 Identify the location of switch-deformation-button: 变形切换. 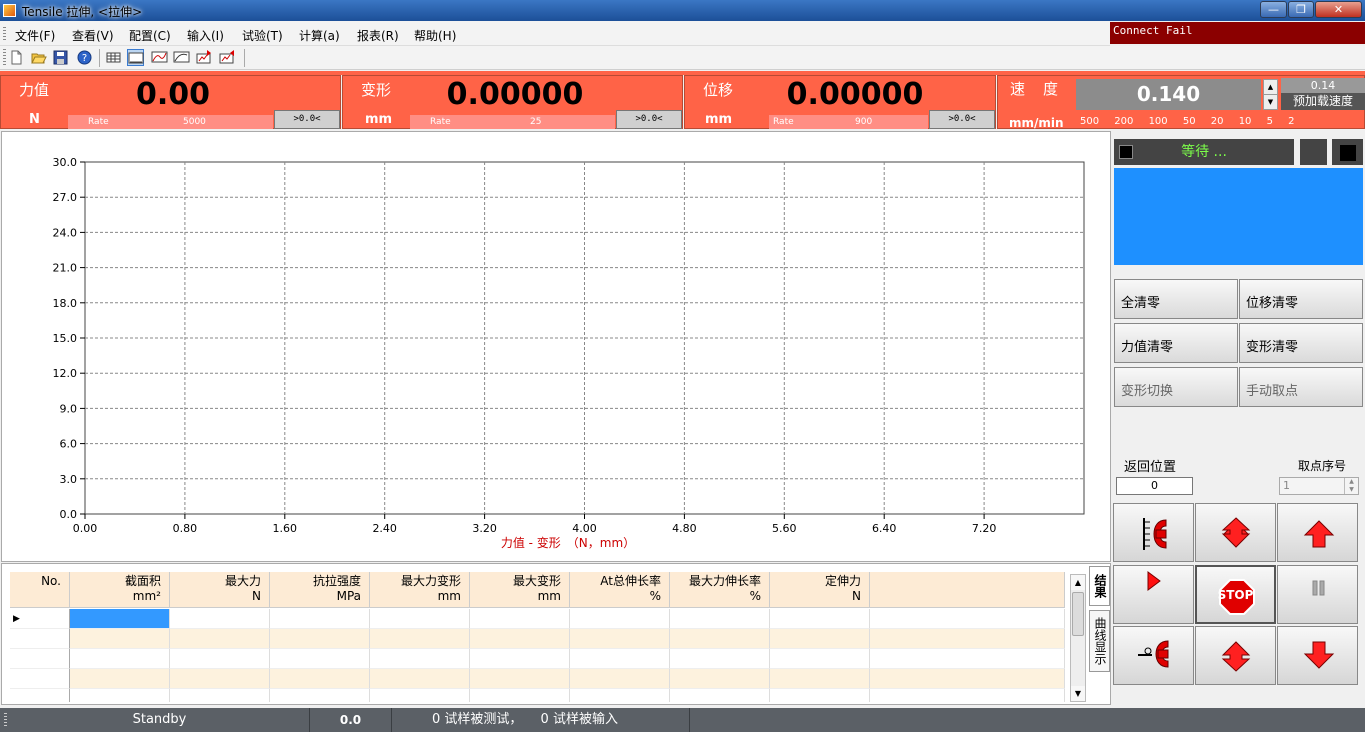
(1176, 387).